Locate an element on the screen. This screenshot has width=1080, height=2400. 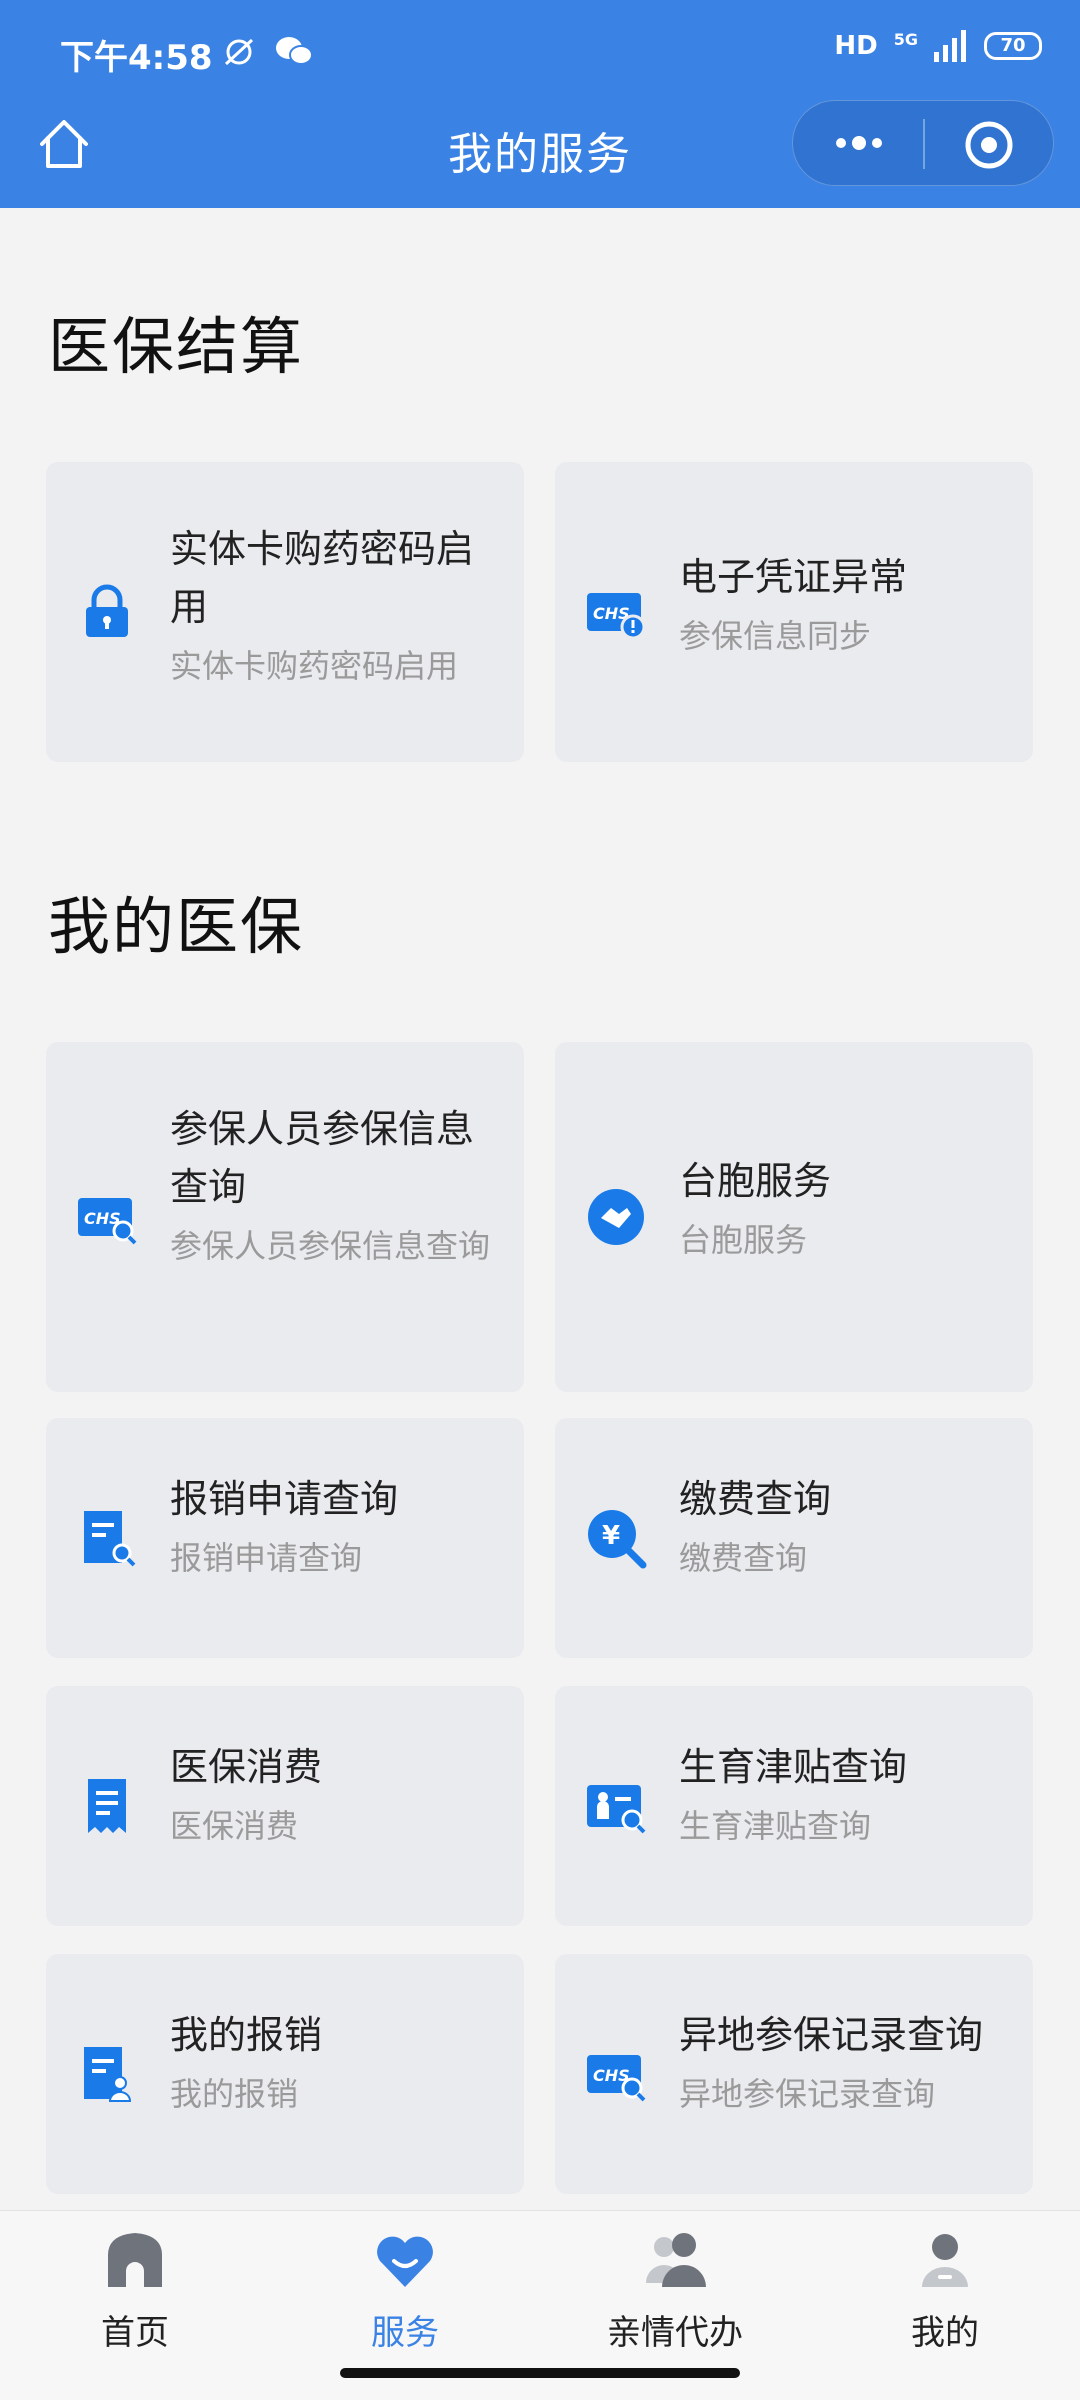
signal-icon is located at coordinates (950, 46).